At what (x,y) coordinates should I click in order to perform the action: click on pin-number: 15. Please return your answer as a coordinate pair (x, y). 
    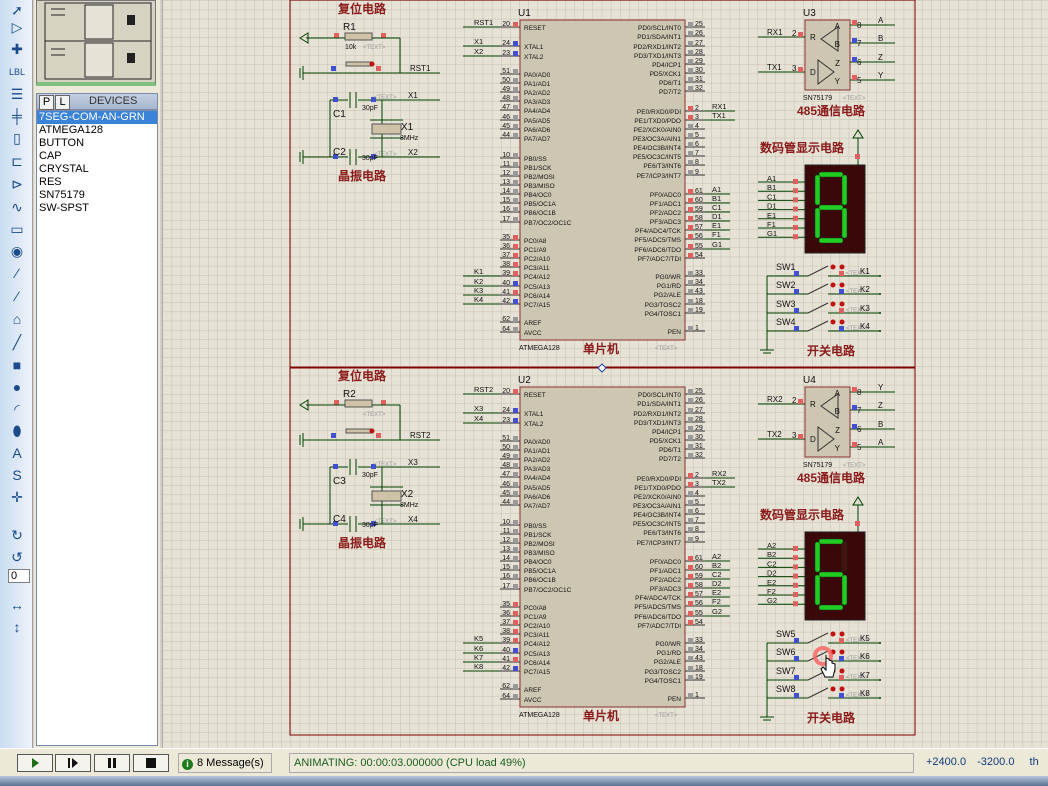
    Looking at the image, I should click on (506, 567).